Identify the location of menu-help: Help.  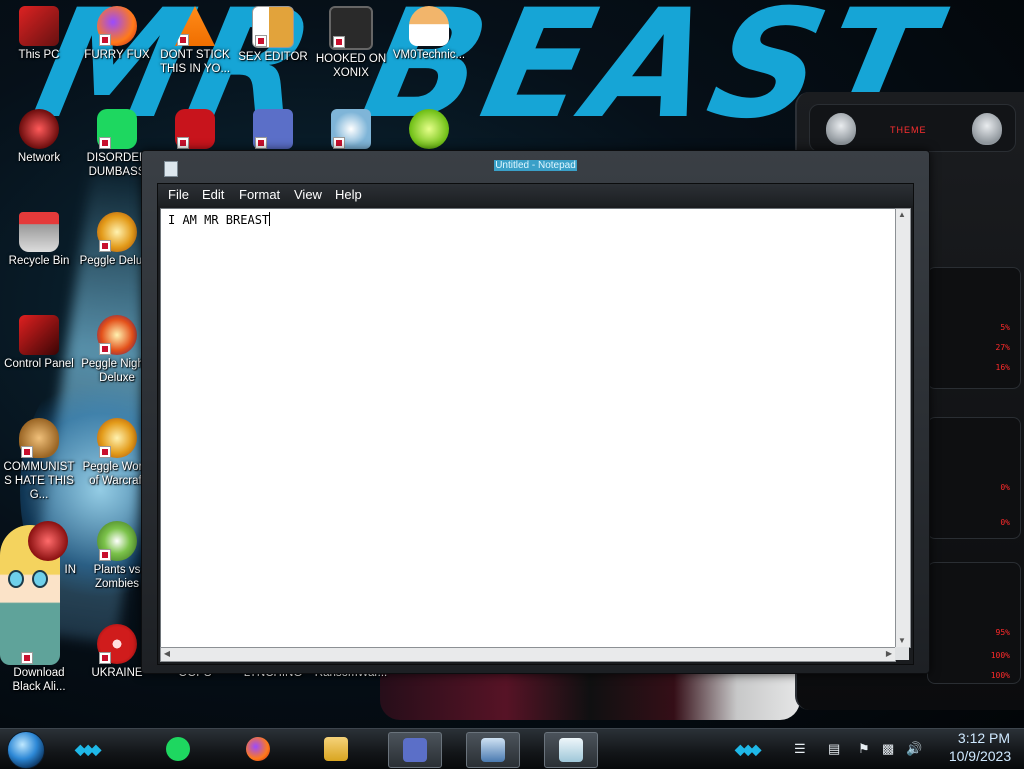
(348, 194).